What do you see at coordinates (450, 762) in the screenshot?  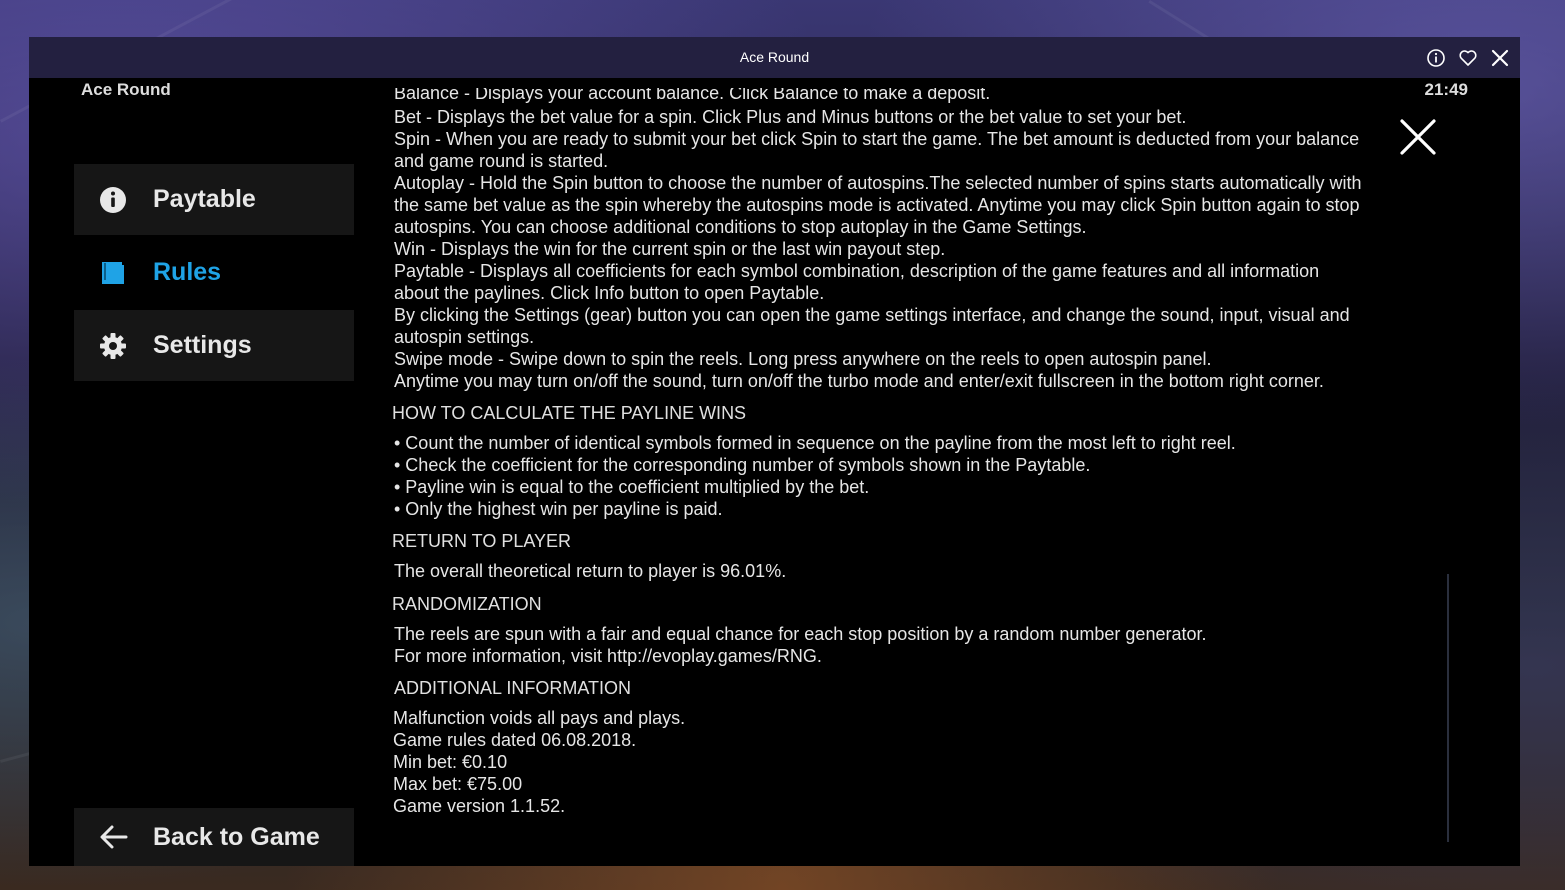 I see `list-item: Min bet: €0.10` at bounding box center [450, 762].